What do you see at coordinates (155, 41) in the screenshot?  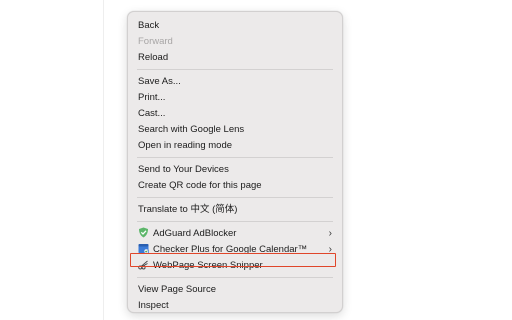 I see `menu-item-forward: Forward` at bounding box center [155, 41].